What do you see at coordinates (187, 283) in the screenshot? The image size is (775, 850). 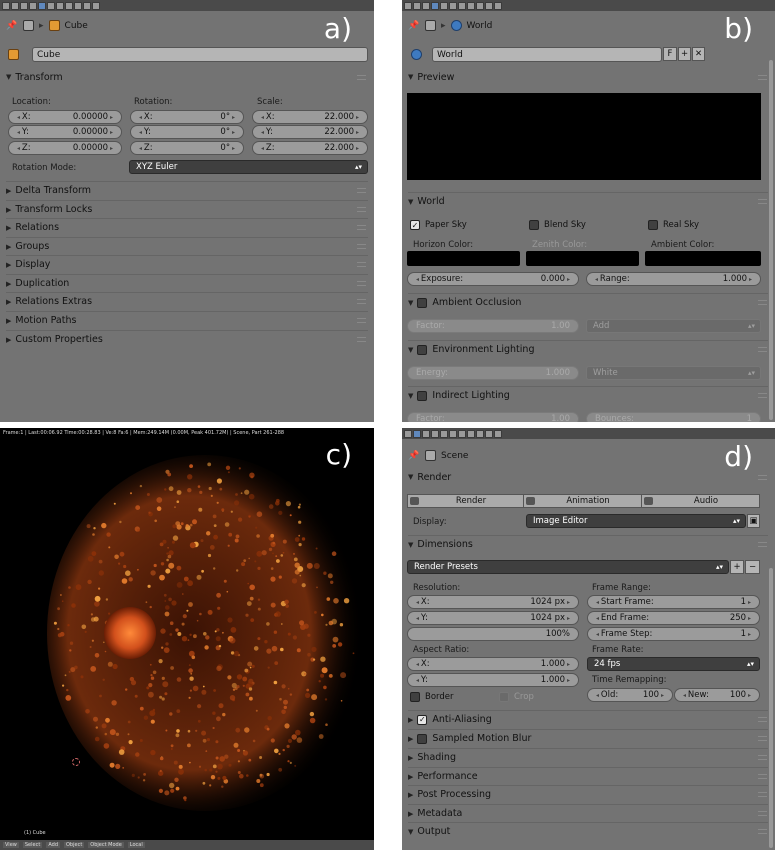 I see `section-duplication: ▶ Duplication` at bounding box center [187, 283].